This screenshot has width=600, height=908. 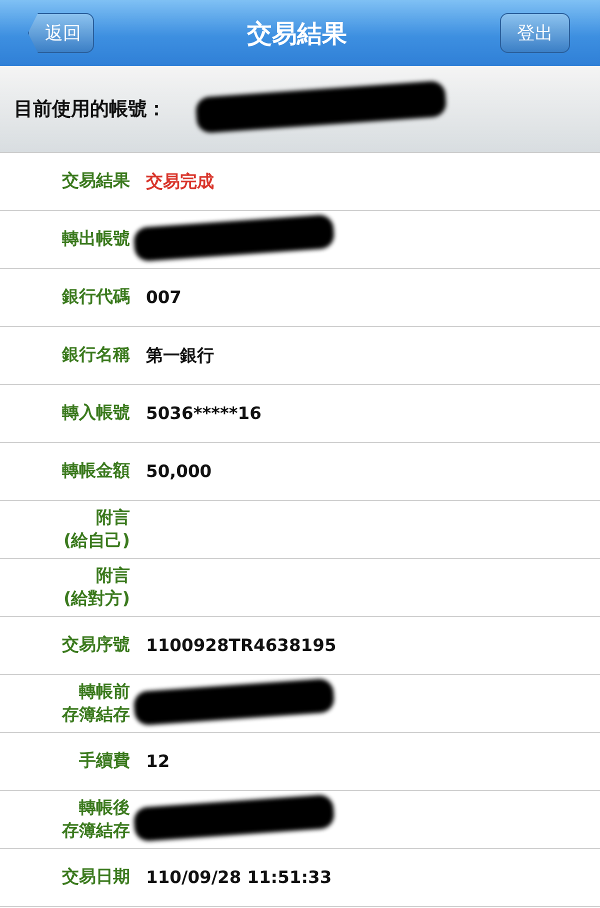 I want to click on field-label: 交易日期, so click(x=96, y=877).